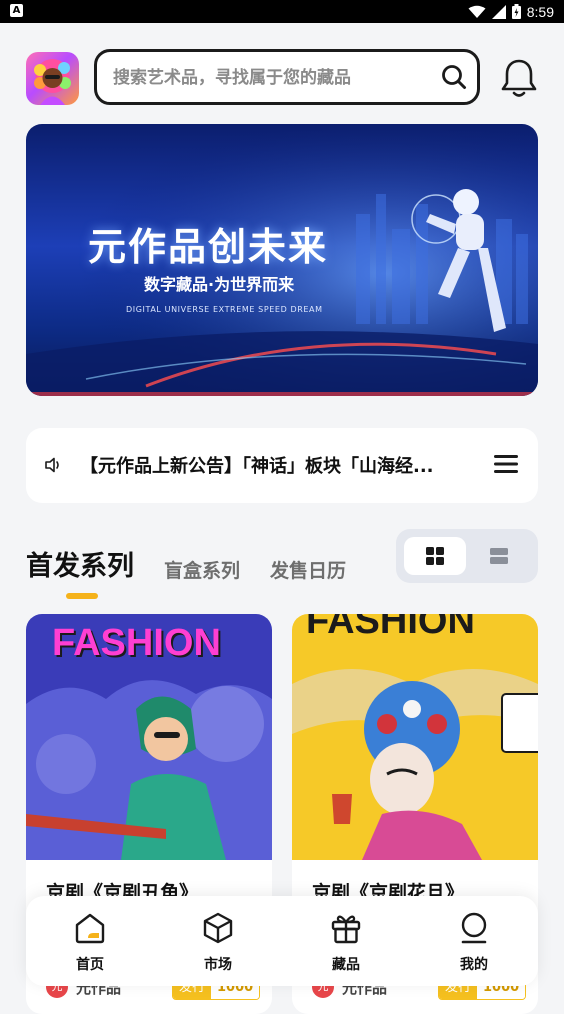 This screenshot has width=564, height=1014. I want to click on nav-market: 市场, so click(218, 941).